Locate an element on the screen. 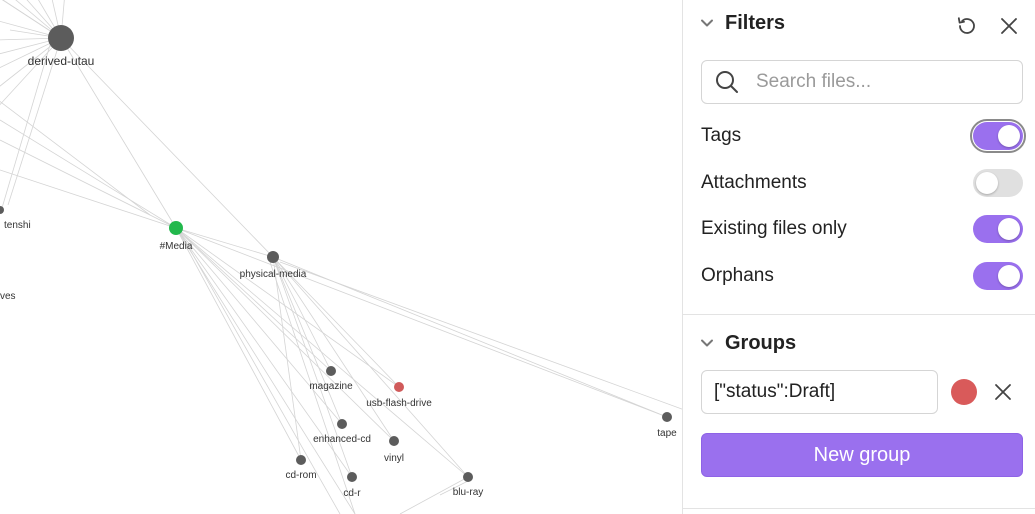 The image size is (1035, 514). toggle-row-tags: Tags is located at coordinates (863, 136).